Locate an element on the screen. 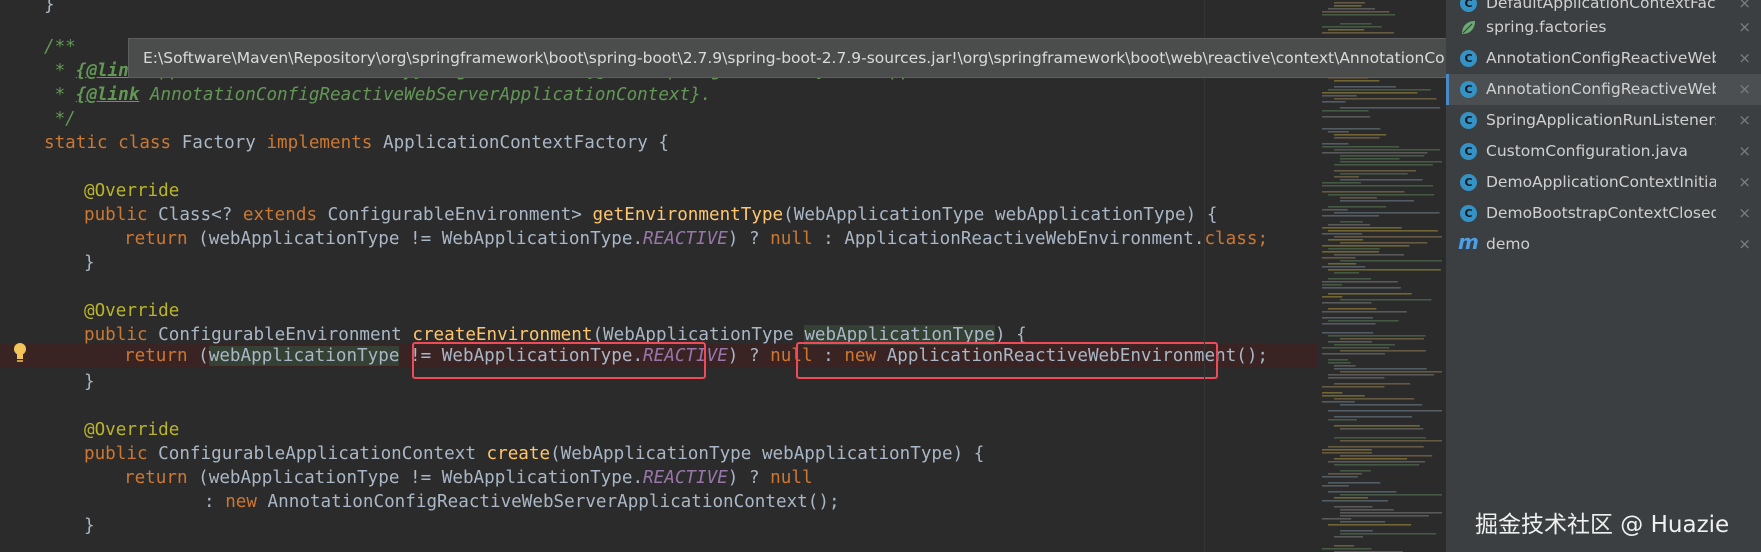 Image resolution: width=1761 pixels, height=552 pixels. recent-file-item: spring.factories × is located at coordinates (1603, 27).